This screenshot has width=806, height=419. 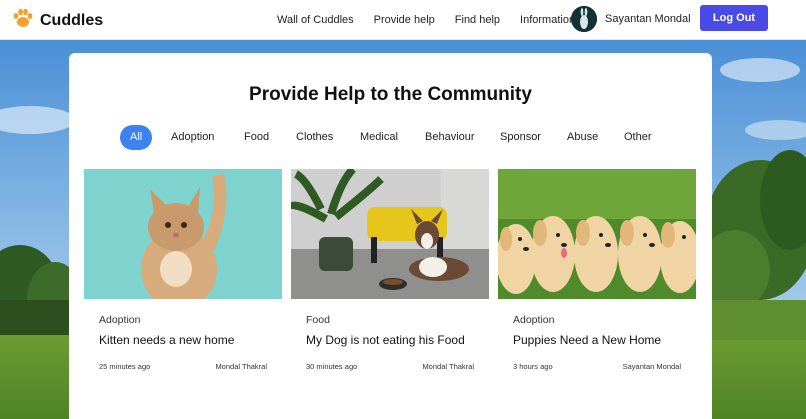 I want to click on avatar, so click(x=584, y=19).